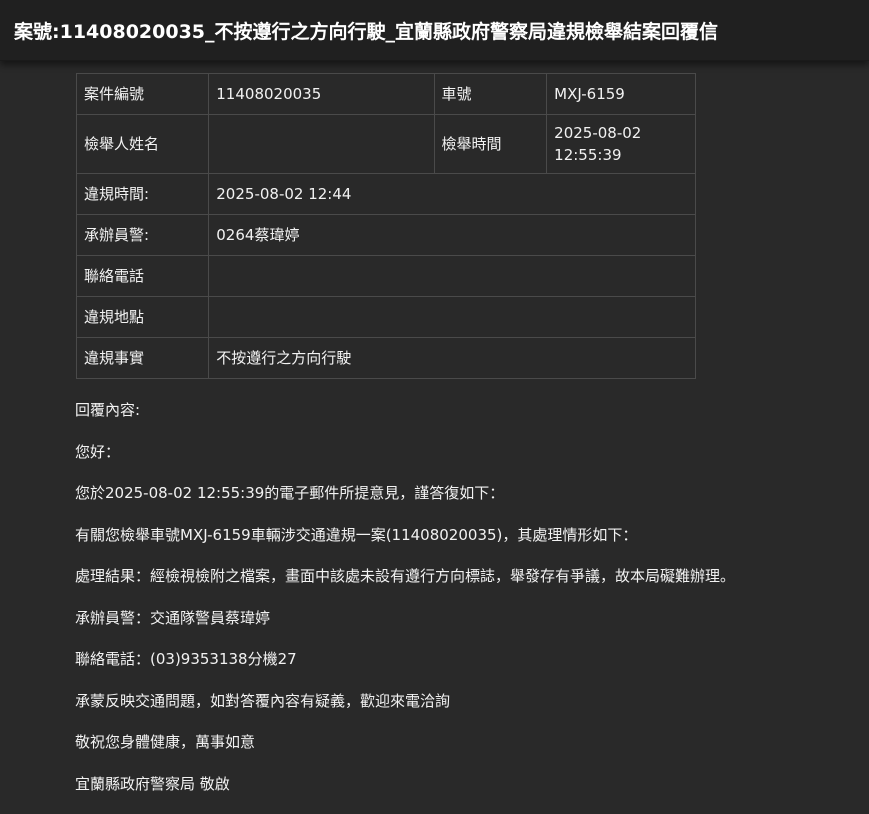  Describe the element at coordinates (142, 194) in the screenshot. I see `violation-time-label: 違規時間:` at that location.